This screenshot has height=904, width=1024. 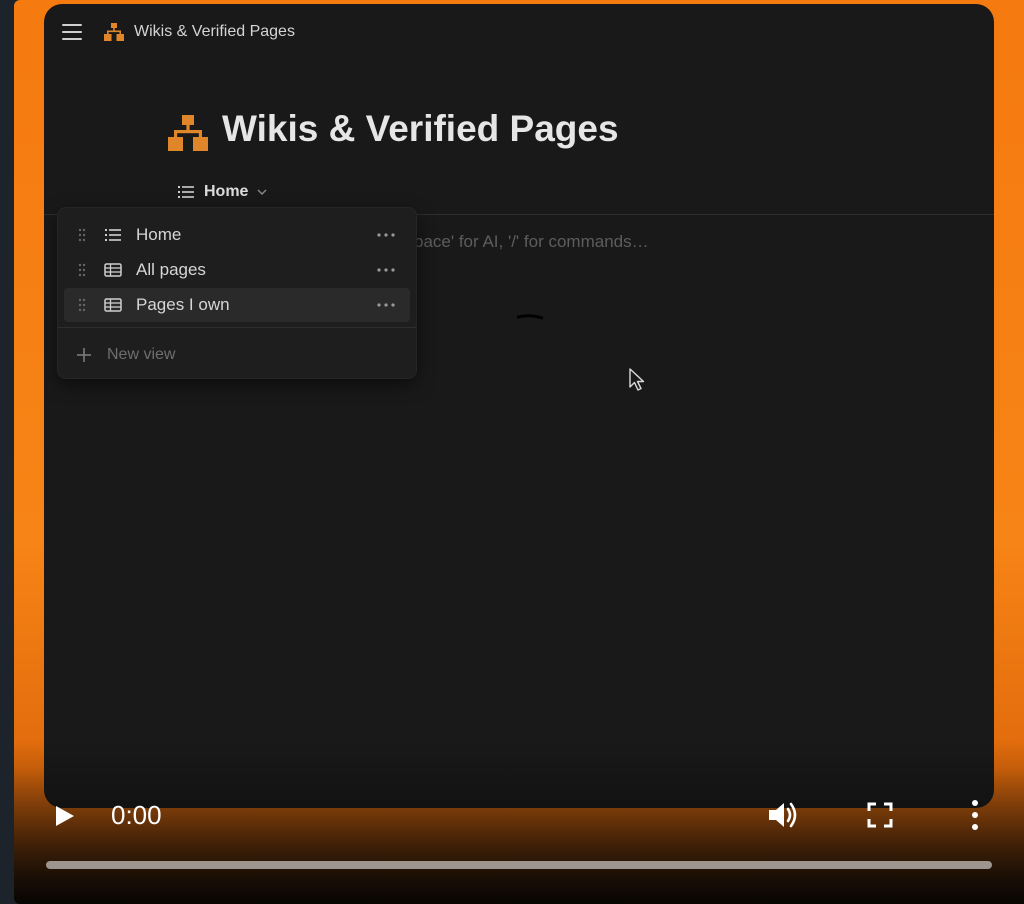 I want to click on plus-icon, so click(x=84, y=355).